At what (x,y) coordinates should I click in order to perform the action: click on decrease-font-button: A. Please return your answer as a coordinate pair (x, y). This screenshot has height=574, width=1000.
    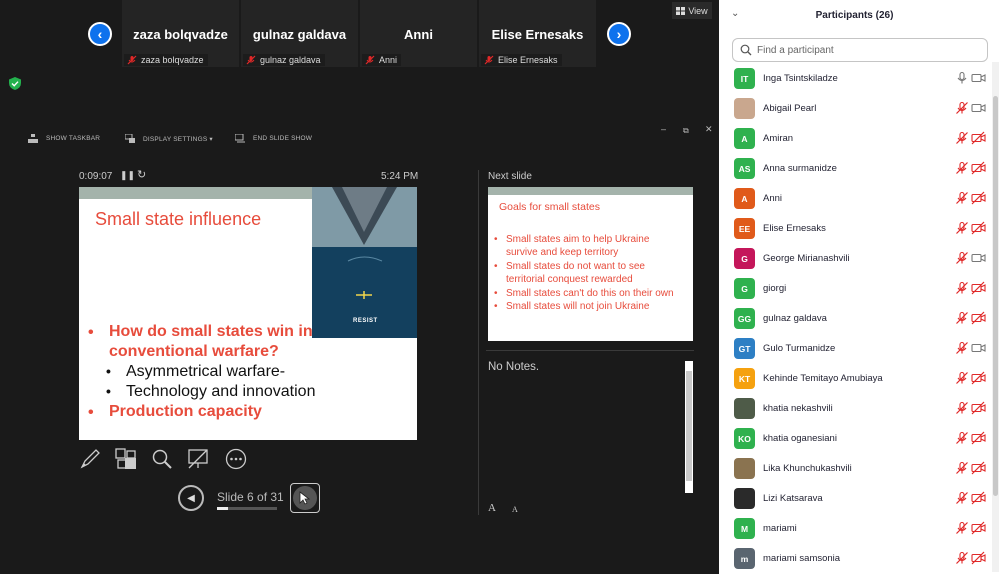
    Looking at the image, I should click on (515, 509).